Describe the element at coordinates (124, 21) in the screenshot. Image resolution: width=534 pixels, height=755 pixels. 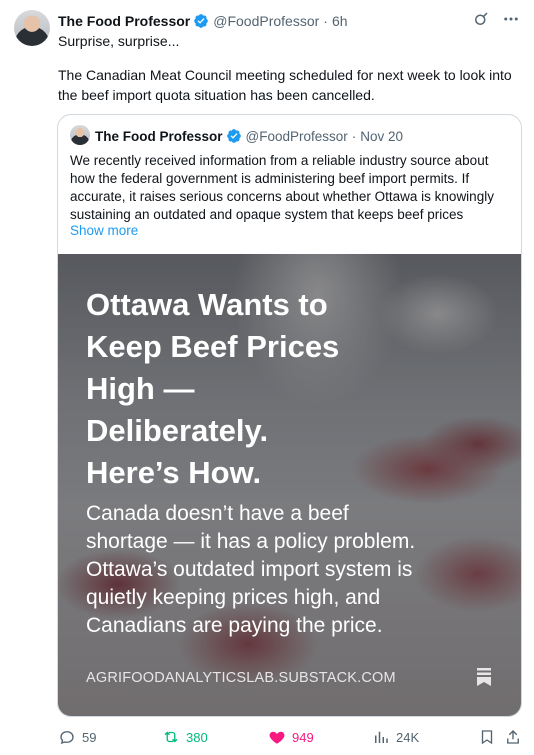
I see `author-name: The Food Professor` at that location.